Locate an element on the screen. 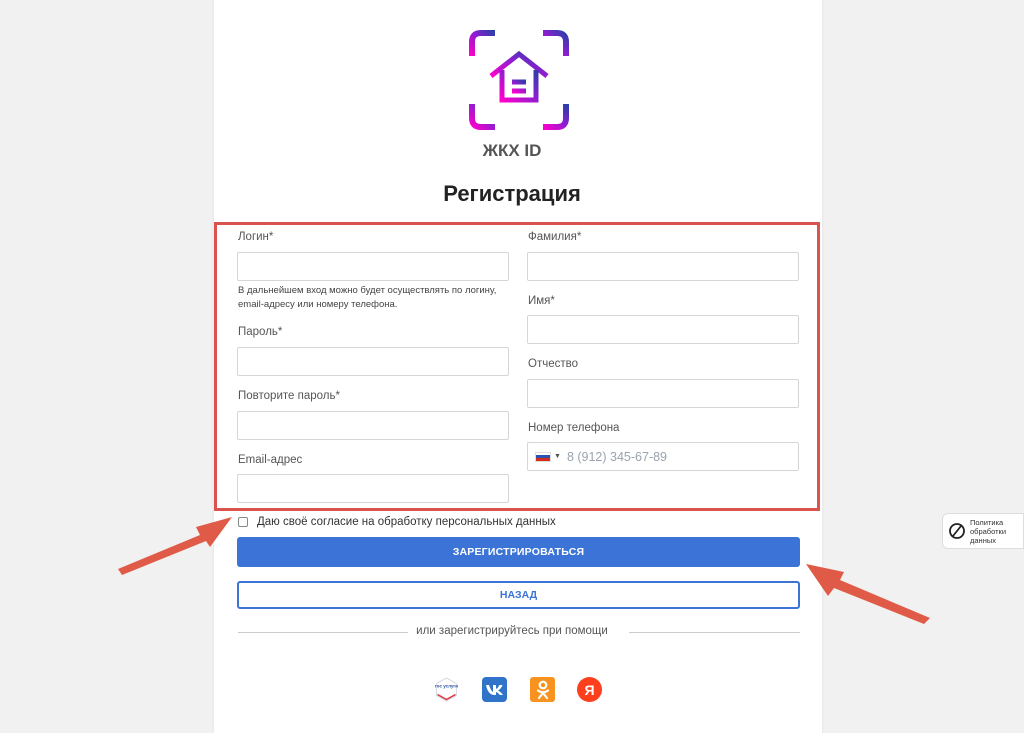 The height and width of the screenshot is (733, 1024). first-name-label: Имя* is located at coordinates (541, 301).